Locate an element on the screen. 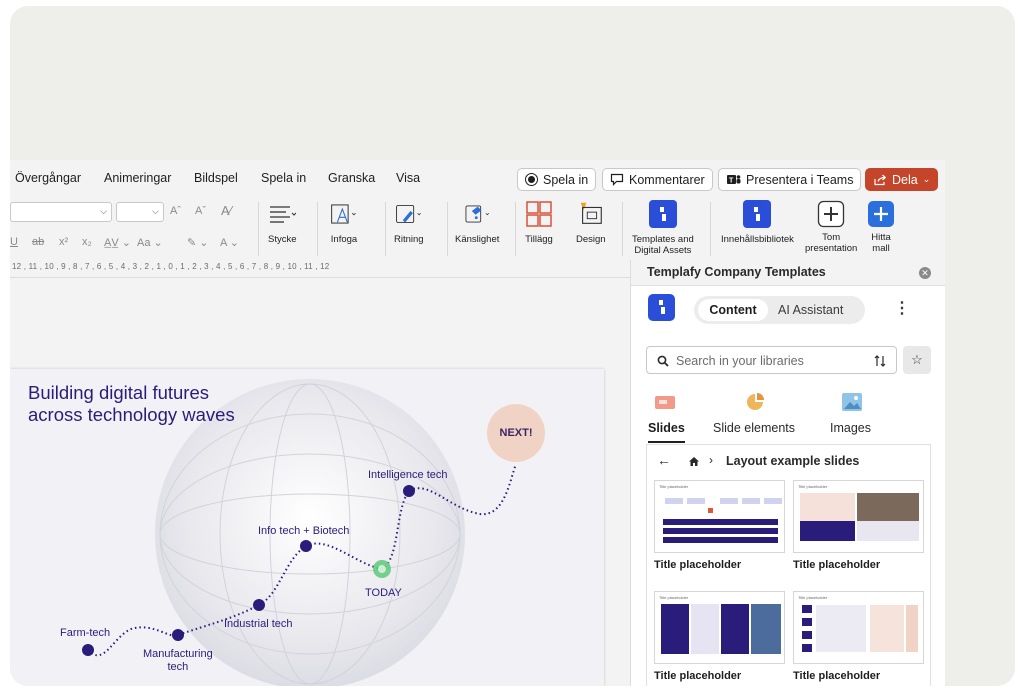 The height and width of the screenshot is (692, 1024). tab-images: Images is located at coordinates (850, 428).